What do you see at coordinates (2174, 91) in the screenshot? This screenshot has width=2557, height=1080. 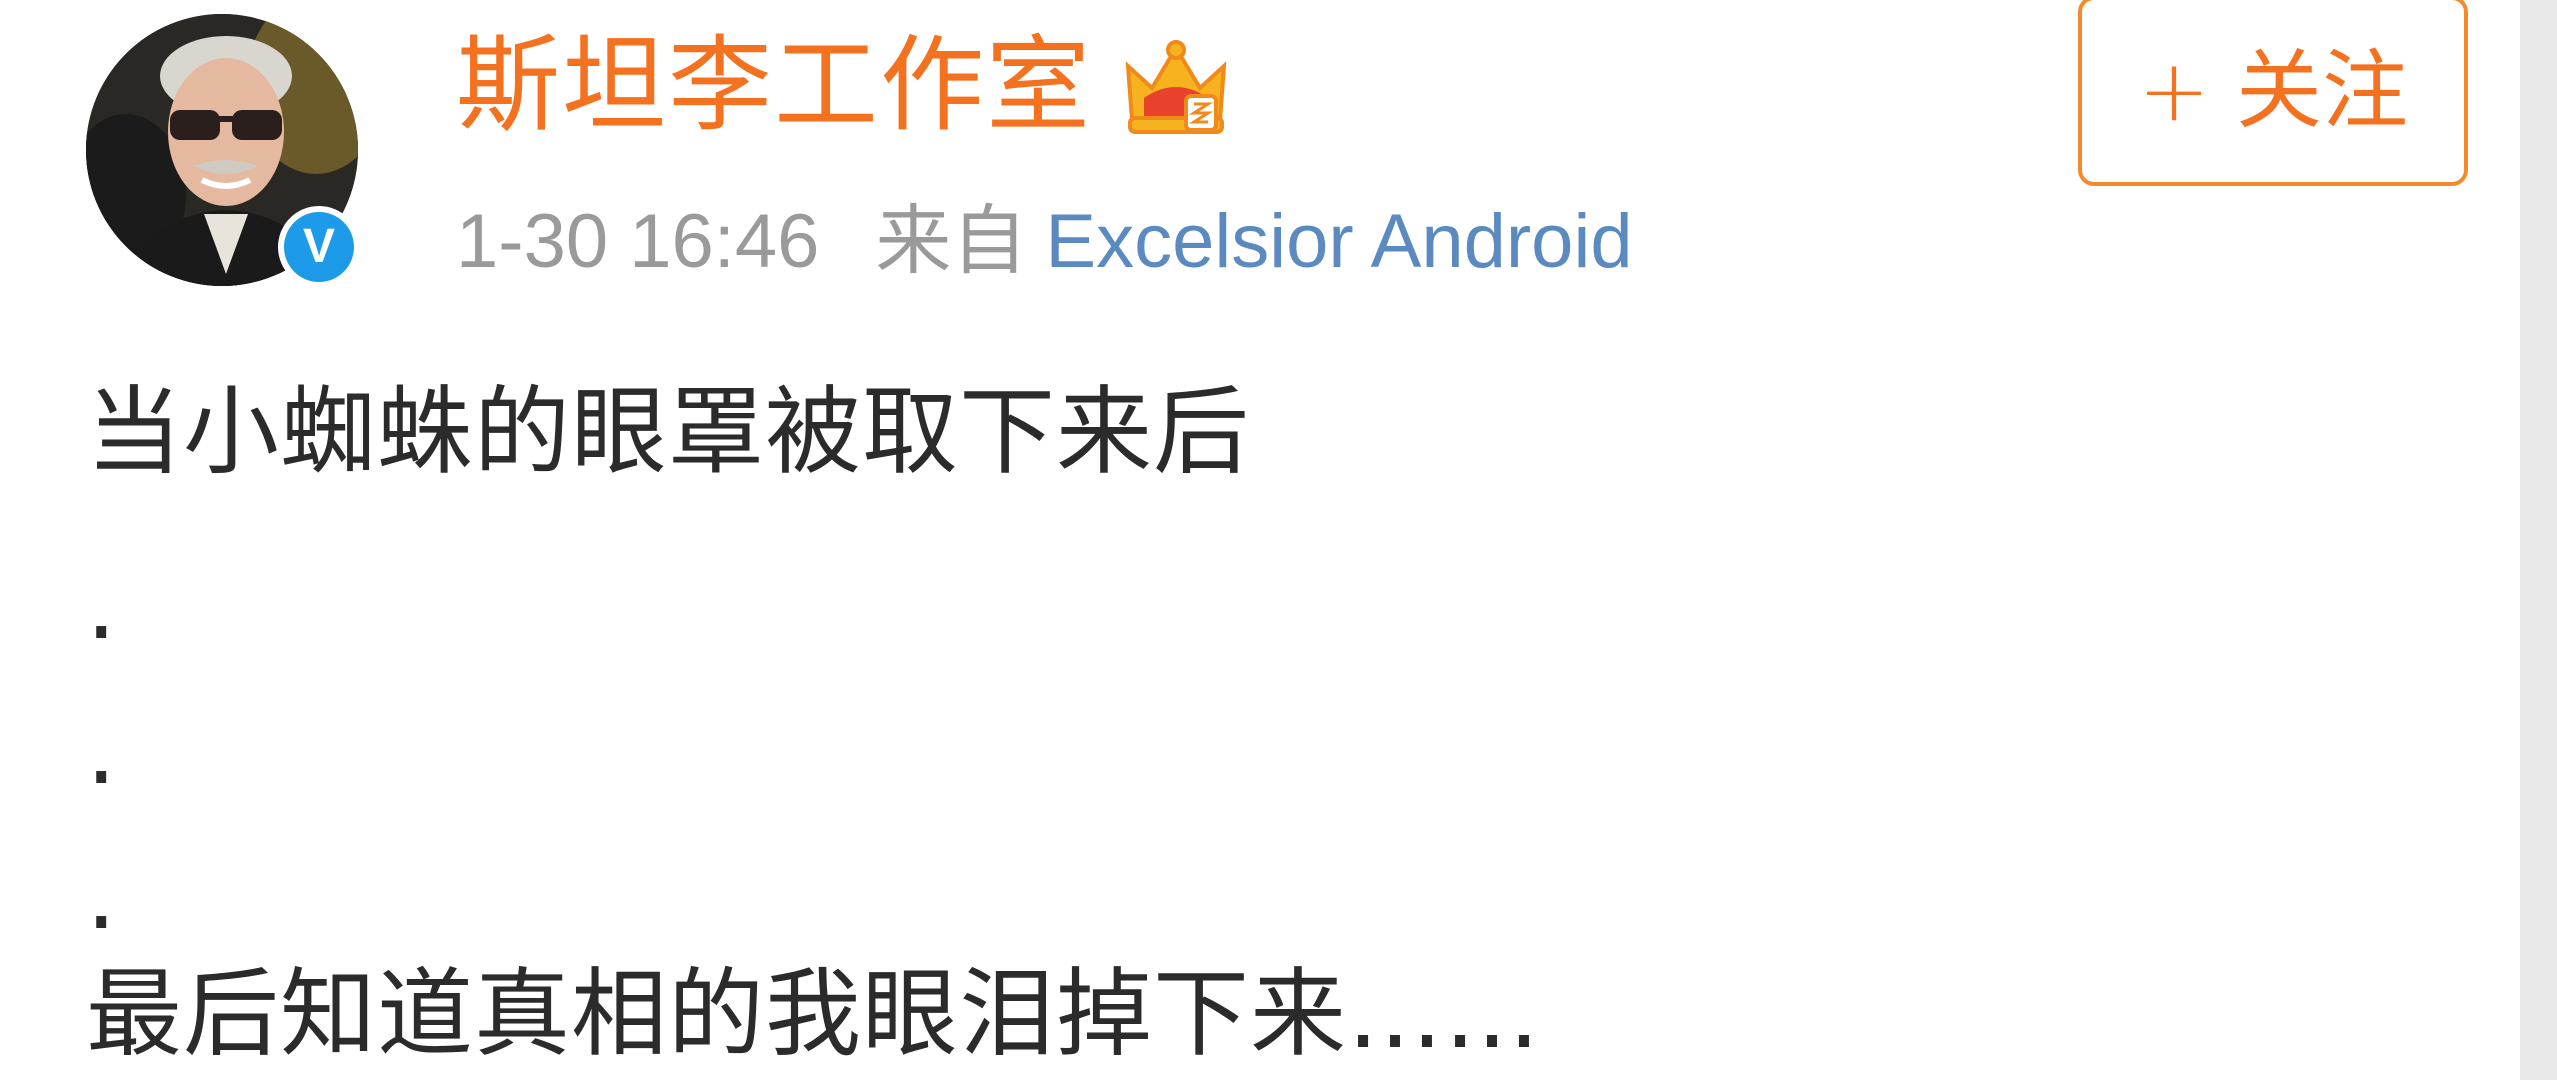 I see `plus-icon: +` at bounding box center [2174, 91].